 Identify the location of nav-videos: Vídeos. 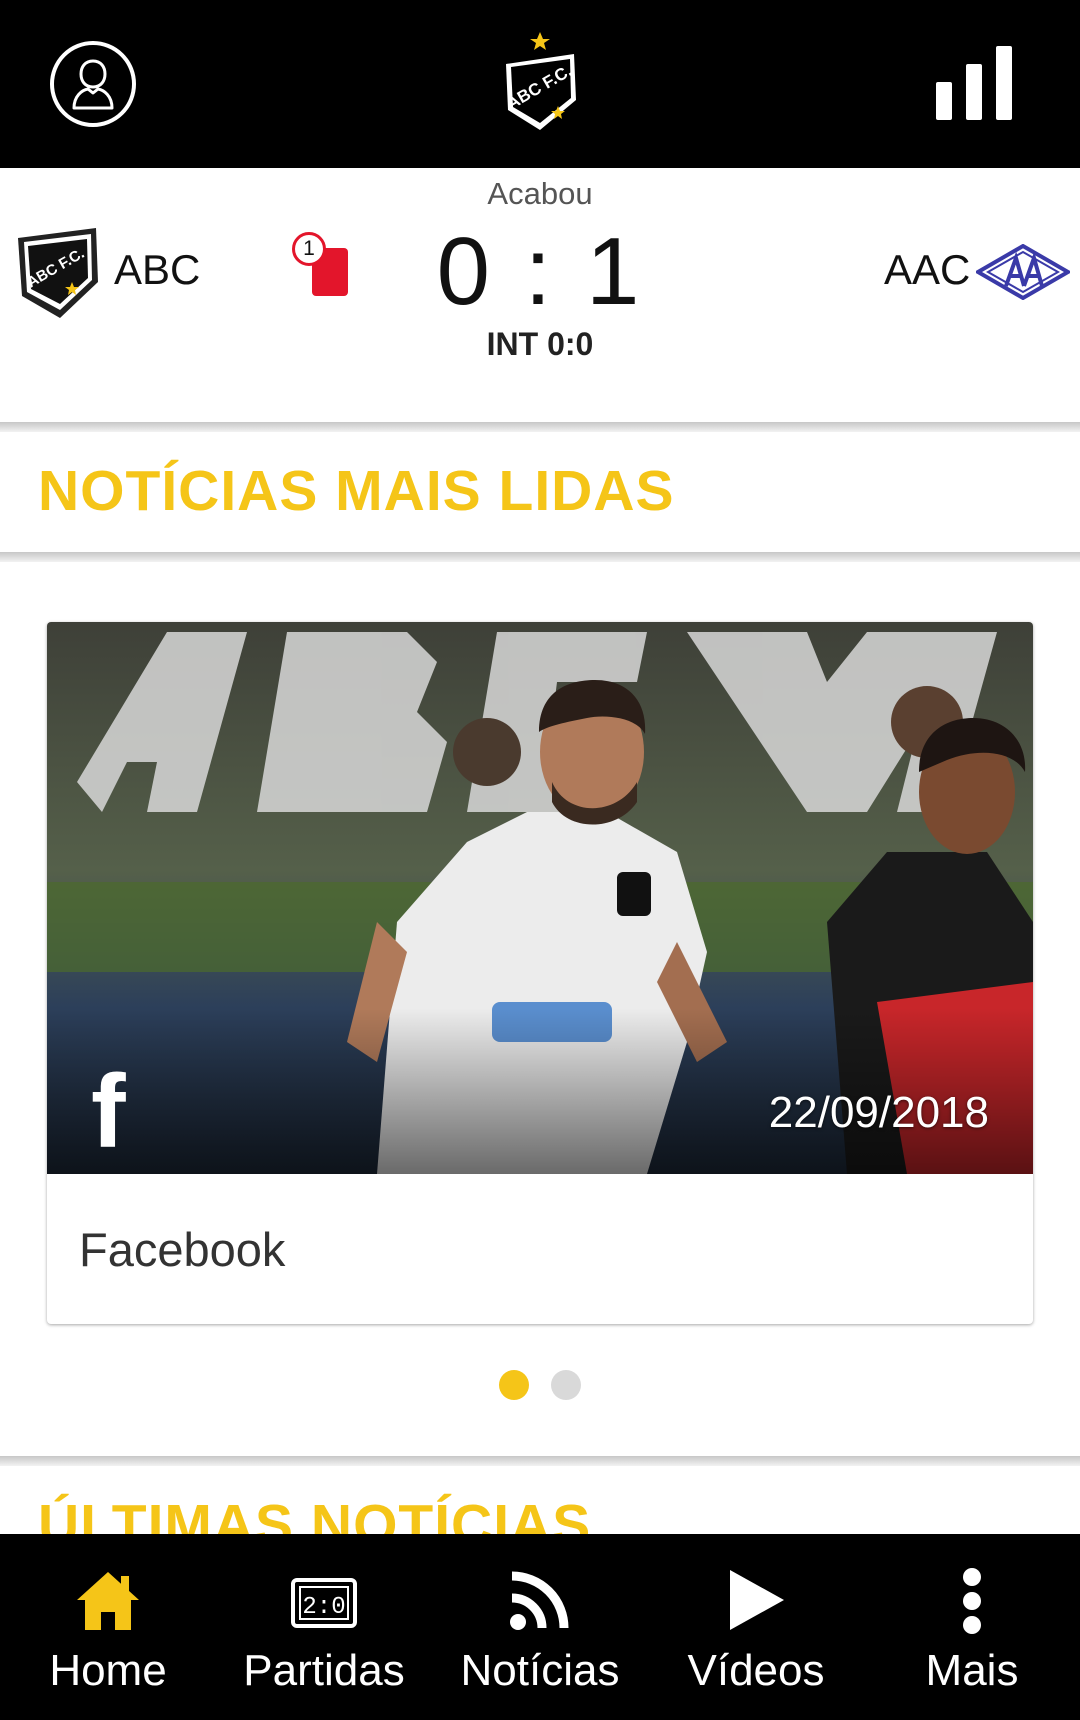
(756, 1627).